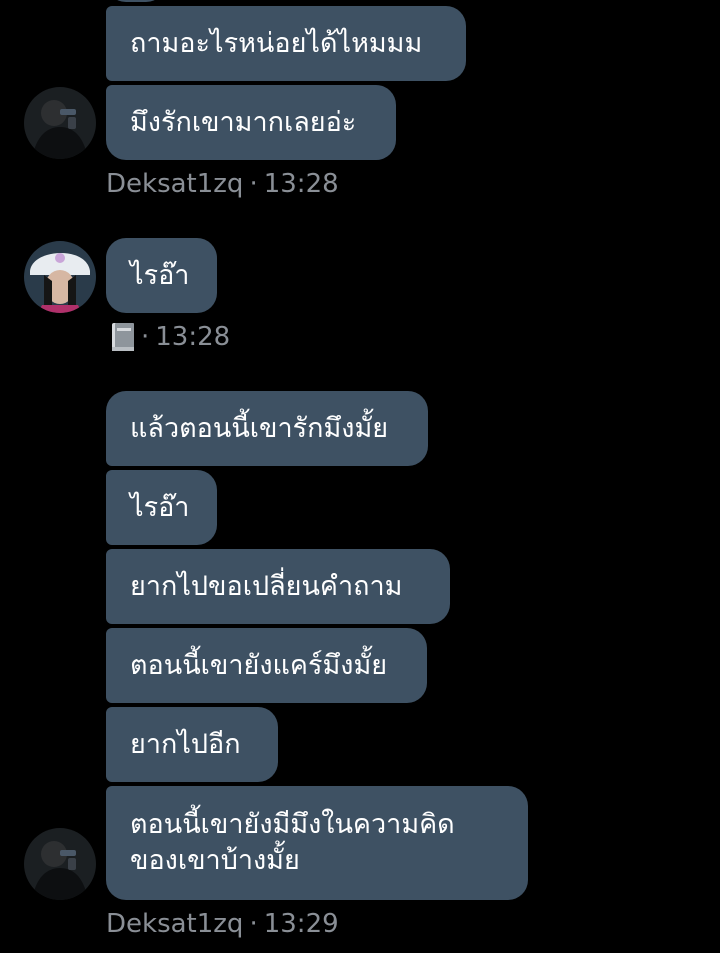  What do you see at coordinates (243, 122) in the screenshot?
I see `message-text: มึงรักเขามากเลยอ่ะ` at bounding box center [243, 122].